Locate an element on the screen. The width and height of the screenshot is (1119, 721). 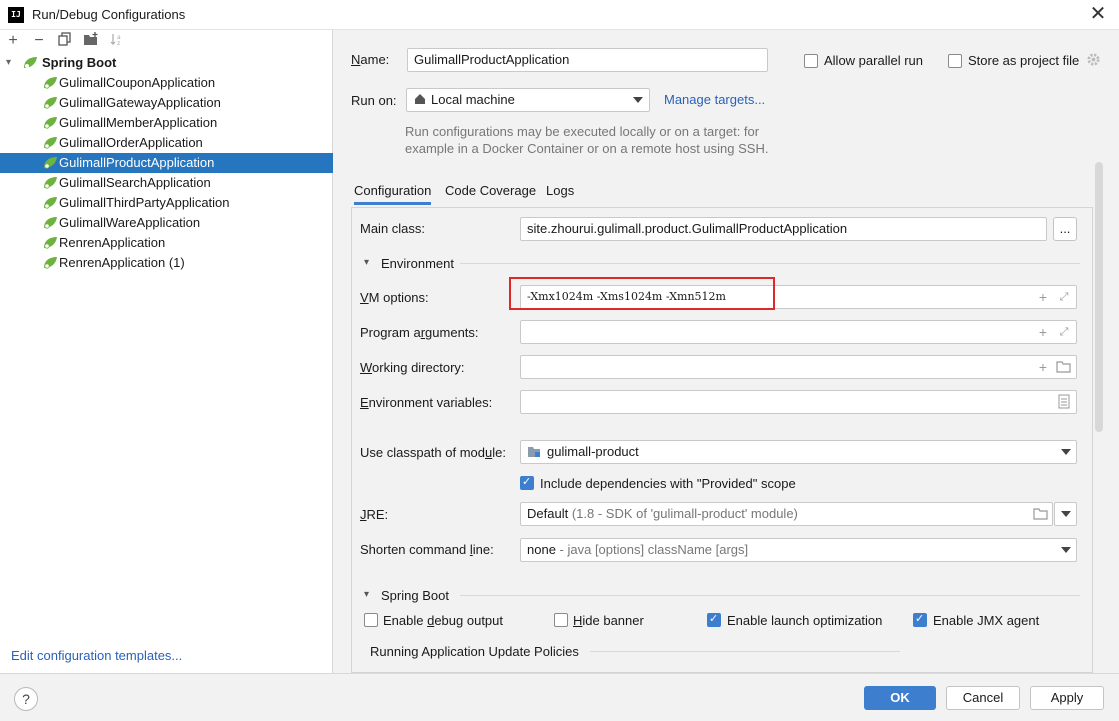
tree-item: RenrenApplication (1) is located at coordinates (166, 263).